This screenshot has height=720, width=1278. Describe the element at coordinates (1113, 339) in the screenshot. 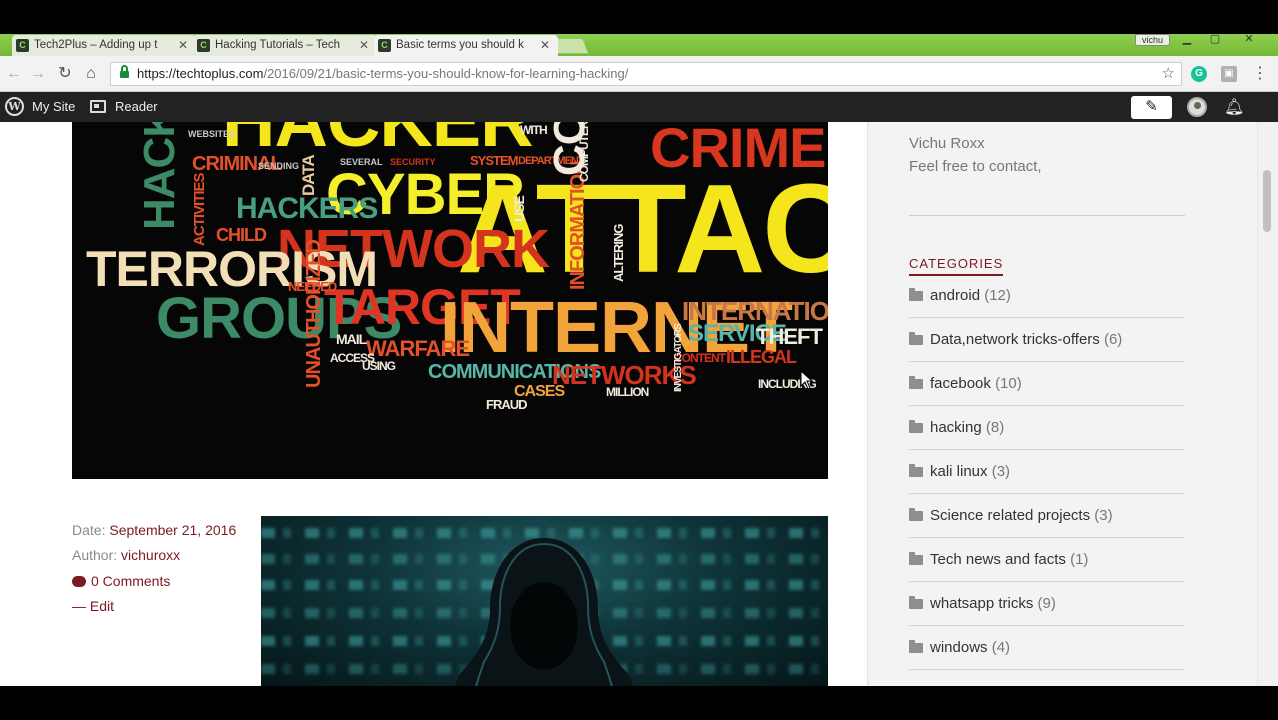

I see `category-count: (6)` at that location.